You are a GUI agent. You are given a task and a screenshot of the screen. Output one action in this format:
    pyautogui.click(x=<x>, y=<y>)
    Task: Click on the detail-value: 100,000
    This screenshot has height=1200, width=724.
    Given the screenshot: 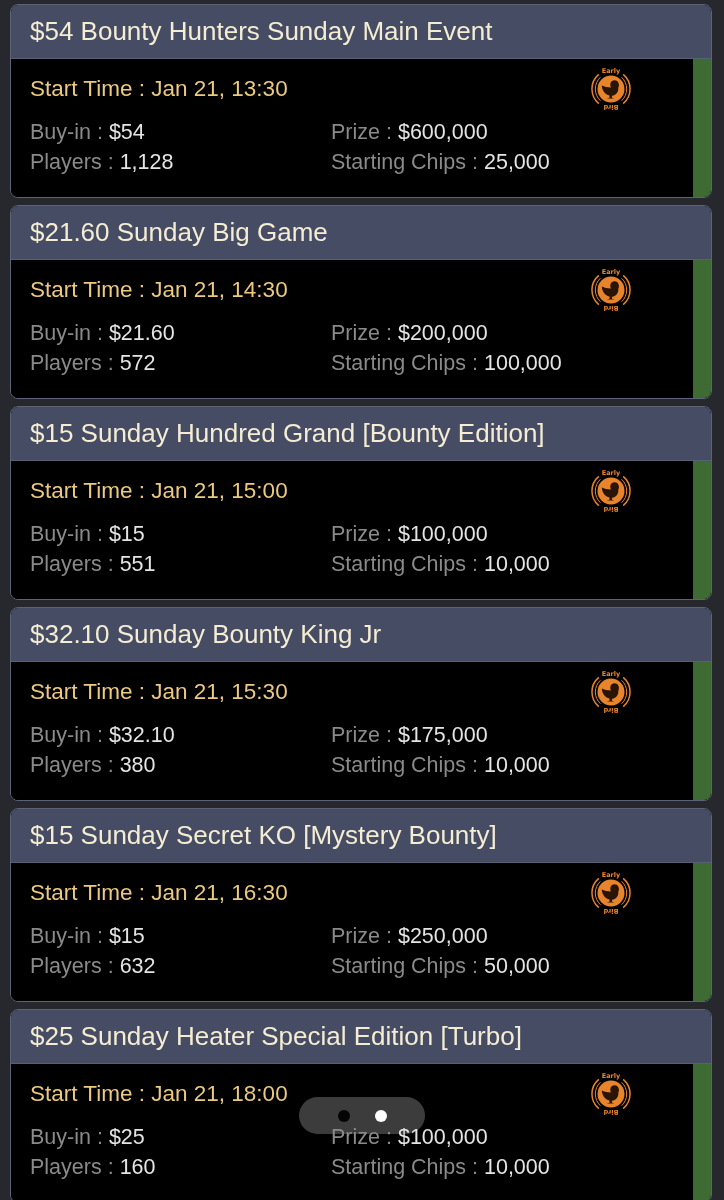 What is the action you would take?
    pyautogui.click(x=523, y=363)
    